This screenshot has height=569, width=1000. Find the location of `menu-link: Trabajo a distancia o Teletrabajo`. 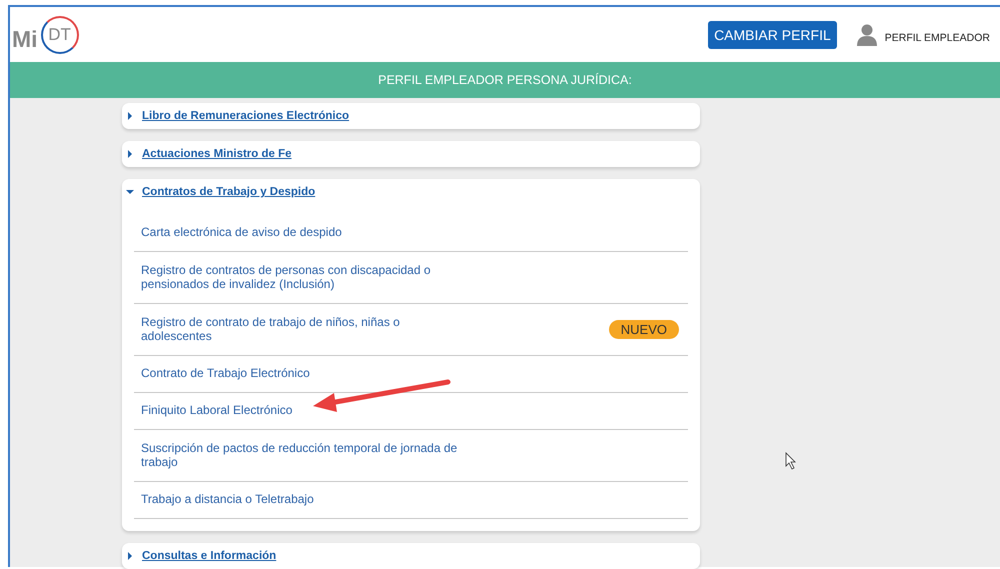

menu-link: Trabajo a distancia o Teletrabajo is located at coordinates (227, 500).